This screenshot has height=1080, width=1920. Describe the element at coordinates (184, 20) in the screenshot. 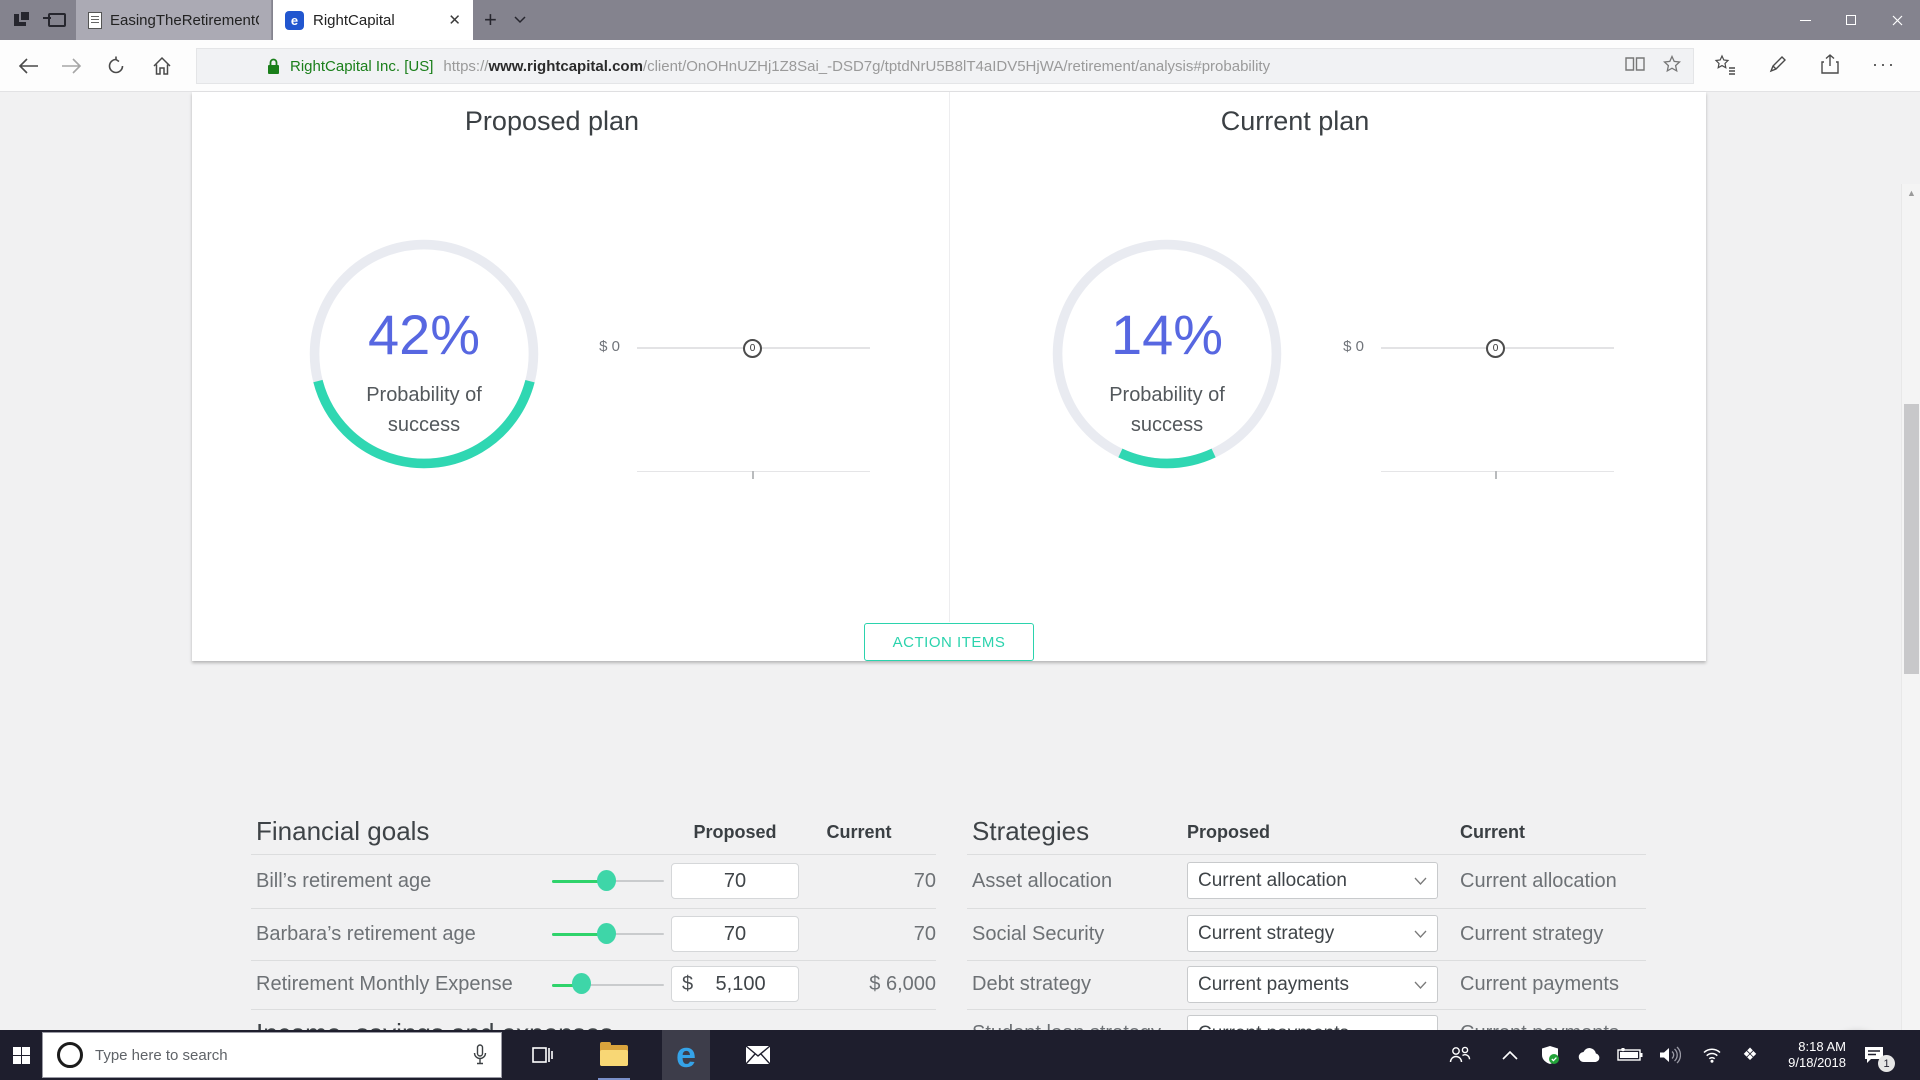

I see `tab-title: EasingTheRetirementCrisisM` at that location.